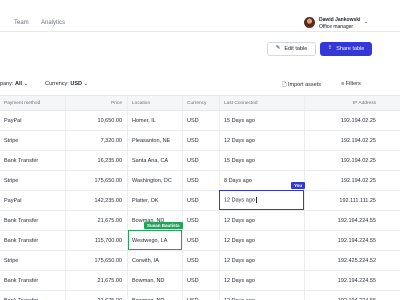 This screenshot has height=300, width=400. I want to click on ip-address-cell: 192.425.224.52, so click(353, 261).